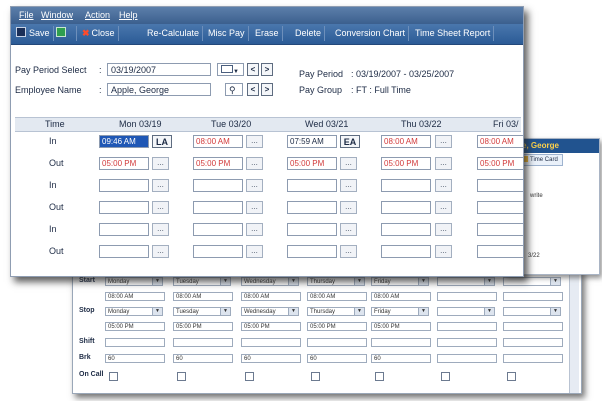  Describe the element at coordinates (162, 141) in the screenshot. I see `late-arrival-code: LA` at that location.